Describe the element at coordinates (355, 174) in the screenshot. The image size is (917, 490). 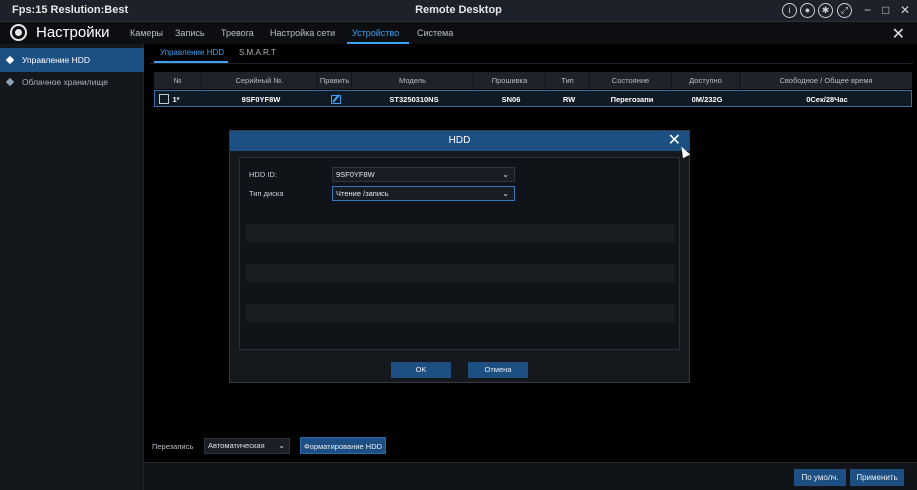
I see `hdd-id-value: 9SF0YF8W` at that location.